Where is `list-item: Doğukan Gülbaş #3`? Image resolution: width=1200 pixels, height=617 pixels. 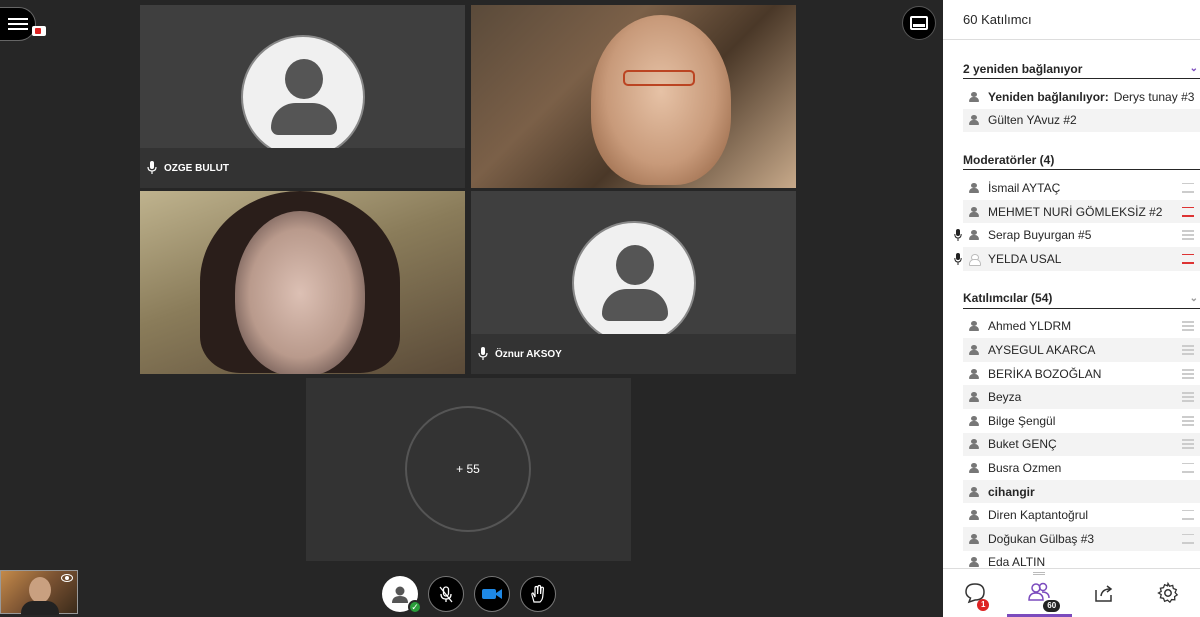 list-item: Doğukan Gülbaş #3 is located at coordinates (1081, 538).